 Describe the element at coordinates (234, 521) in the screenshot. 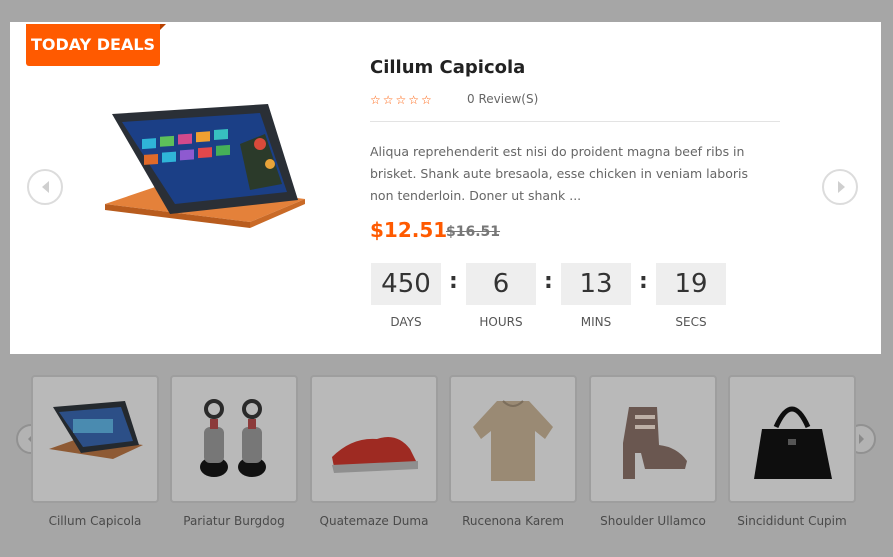

I see `thumbnail-name: Pariatur Burgdog` at that location.